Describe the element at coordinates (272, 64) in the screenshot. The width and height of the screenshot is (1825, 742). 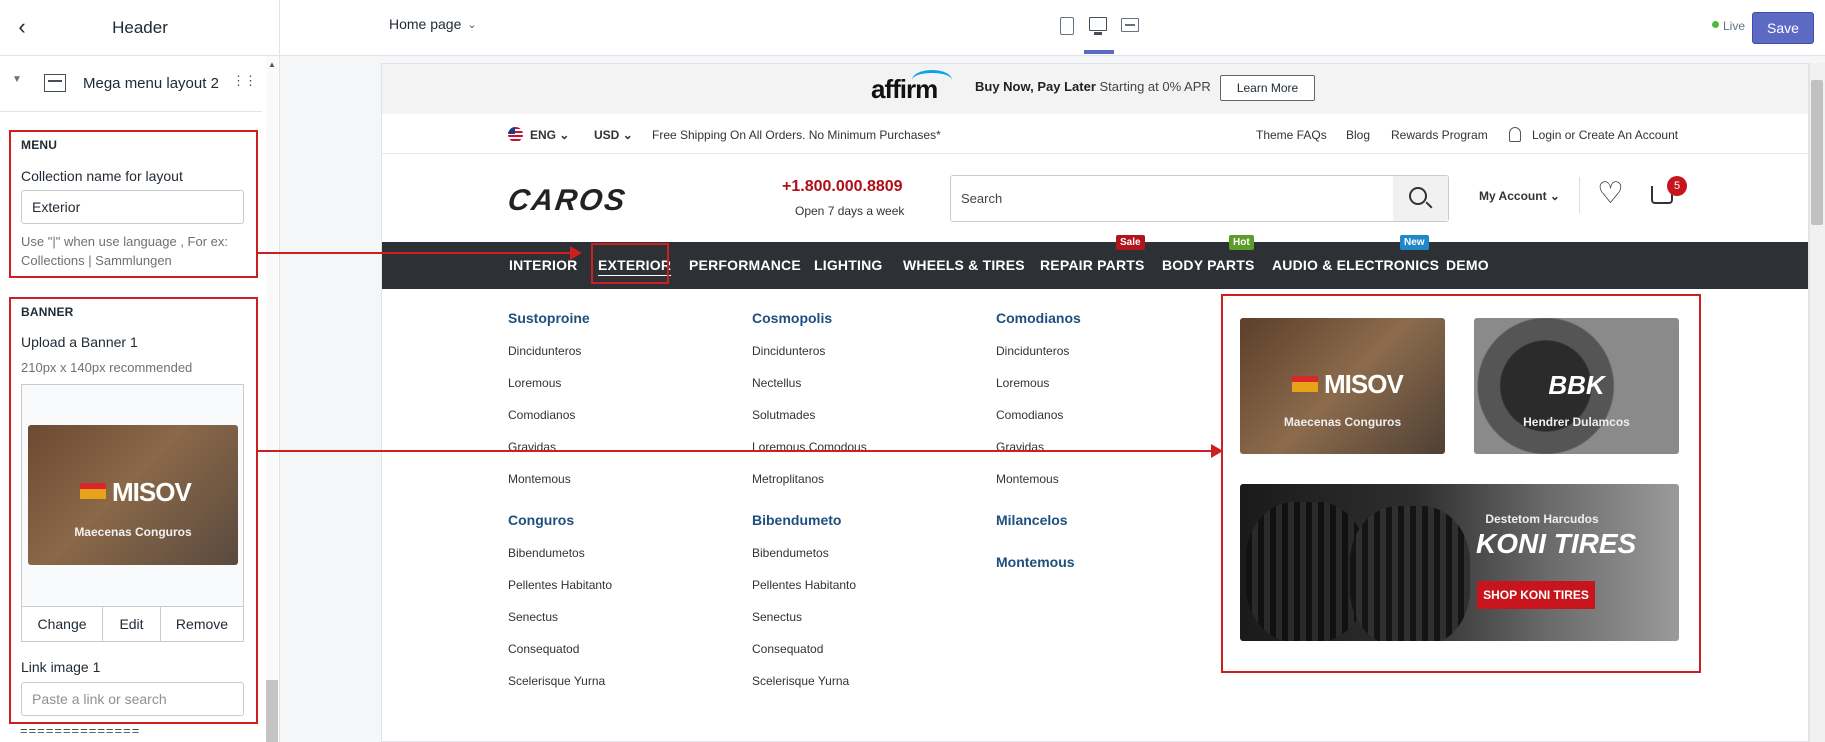
I see `scroll-up-icon: ▲` at that location.